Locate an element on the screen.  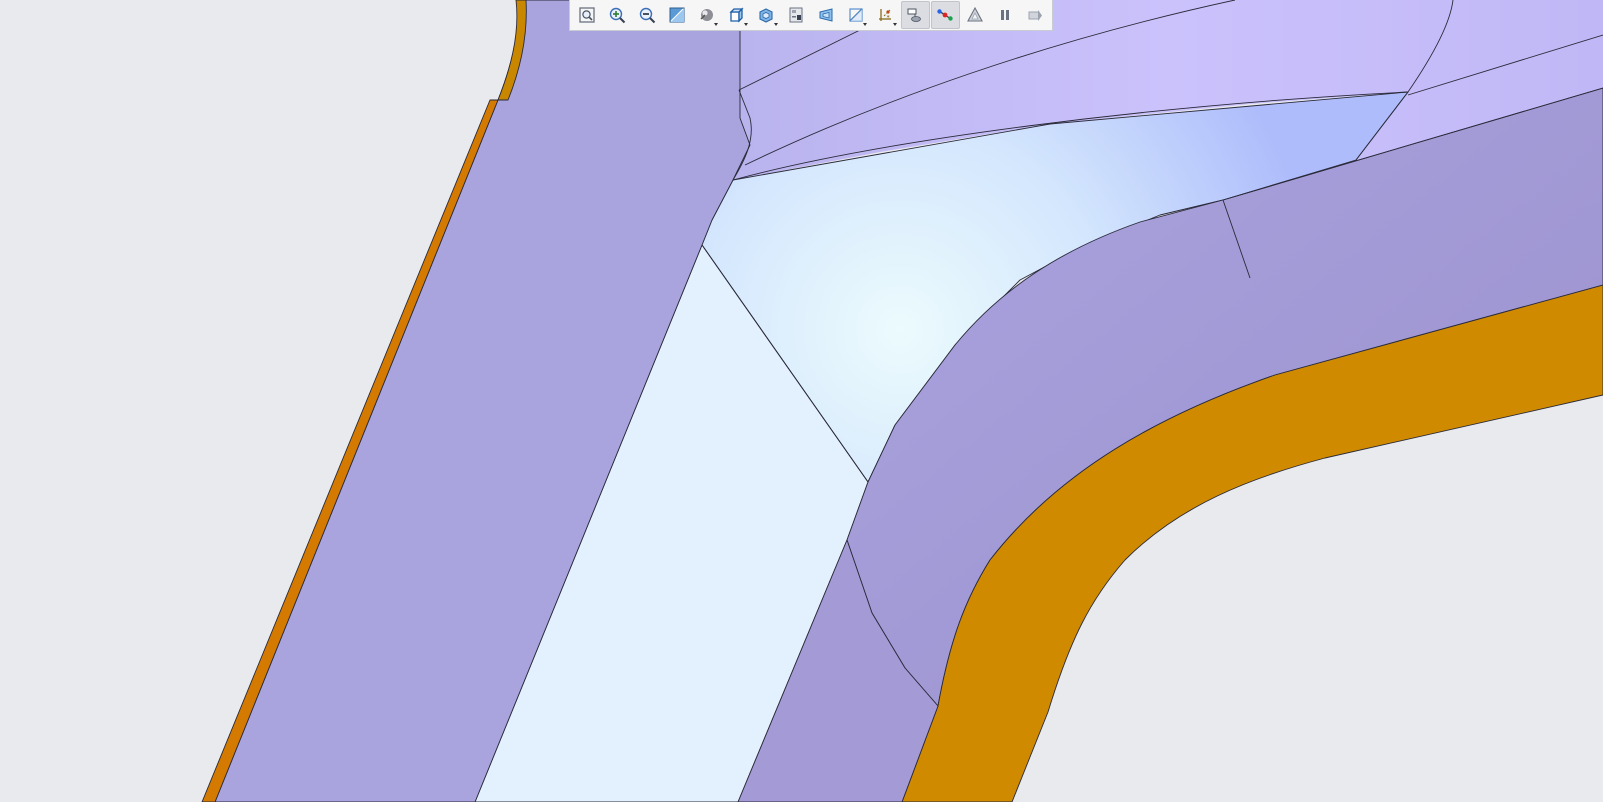
zoom-out-button is located at coordinates (647, 15).